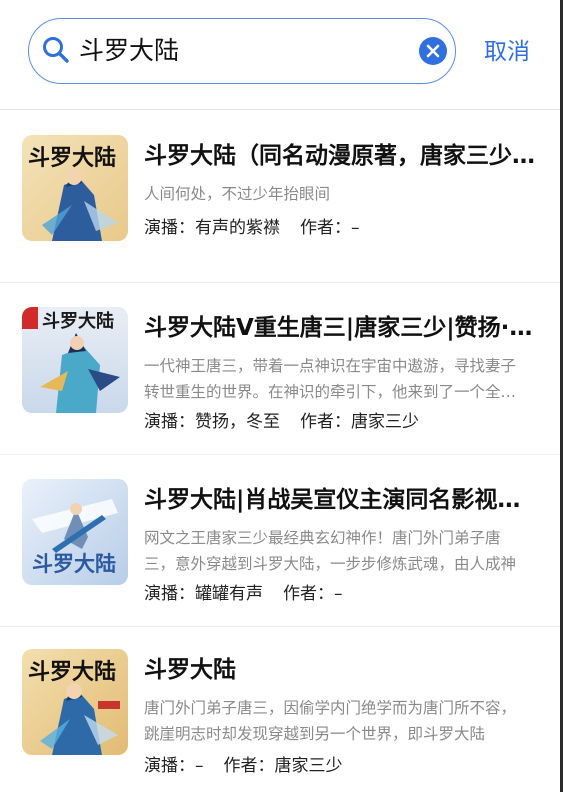 This screenshot has height=799, width=563. What do you see at coordinates (203, 594) in the screenshot?
I see `narrator-label: 演播：罐罐有声` at bounding box center [203, 594].